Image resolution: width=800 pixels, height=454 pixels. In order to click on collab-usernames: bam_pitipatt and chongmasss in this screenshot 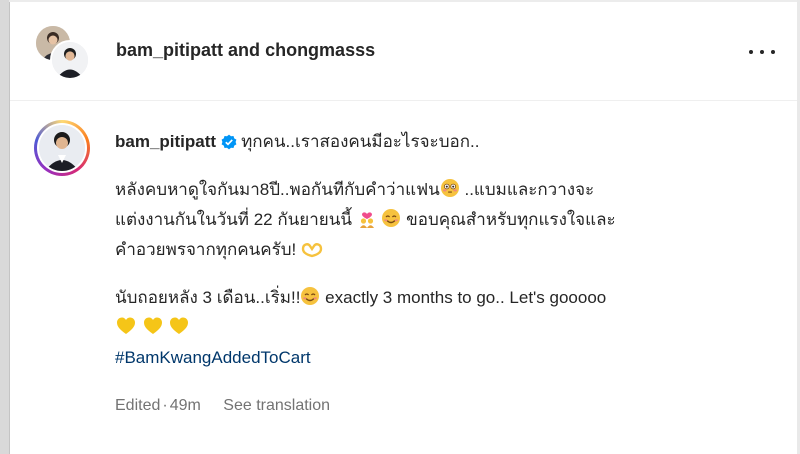, I will do `click(245, 50)`.